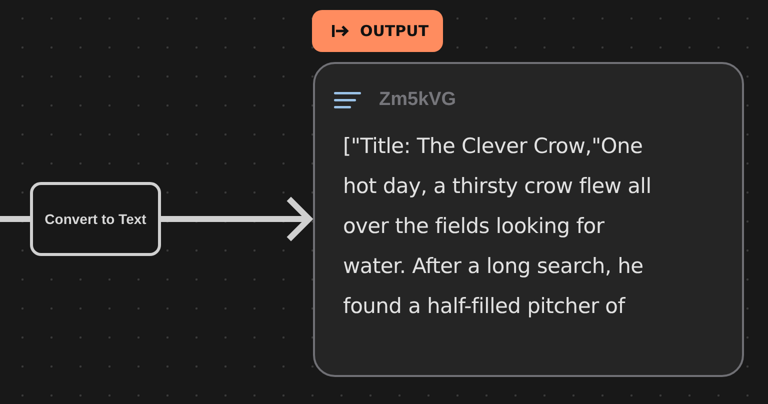 The height and width of the screenshot is (404, 768). I want to click on badge-label: OUTPUT, so click(394, 31).